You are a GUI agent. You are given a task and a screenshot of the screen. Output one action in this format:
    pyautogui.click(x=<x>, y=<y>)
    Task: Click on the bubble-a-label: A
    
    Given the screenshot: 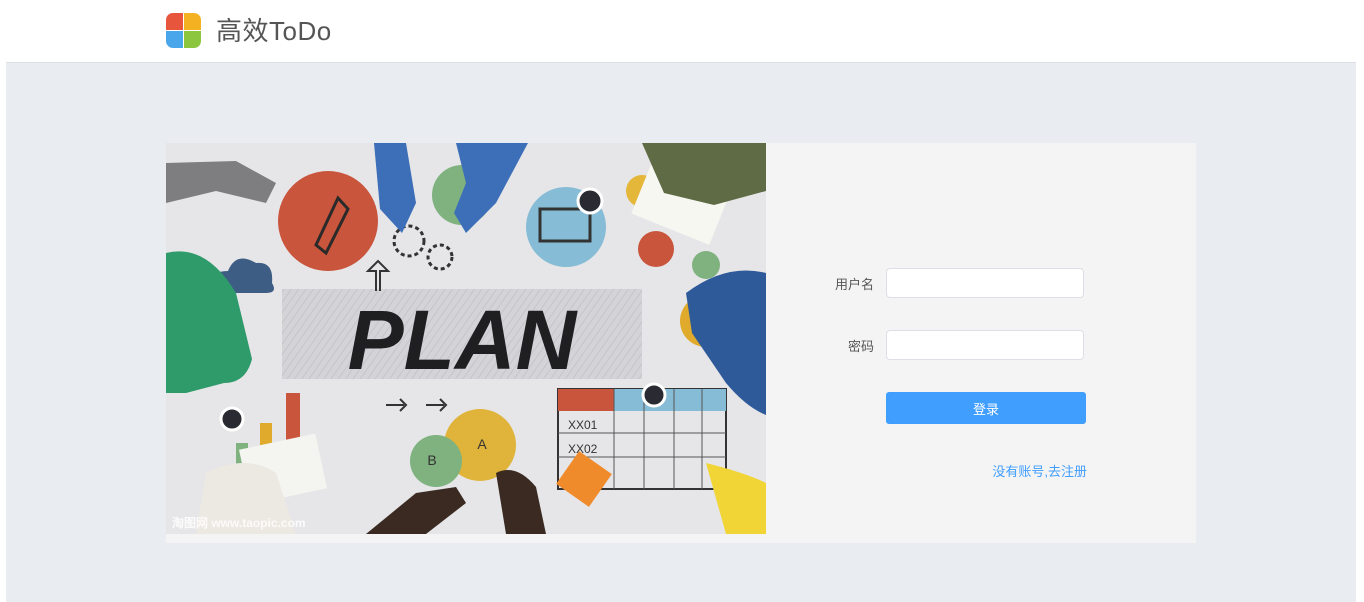 What is the action you would take?
    pyautogui.click(x=482, y=444)
    